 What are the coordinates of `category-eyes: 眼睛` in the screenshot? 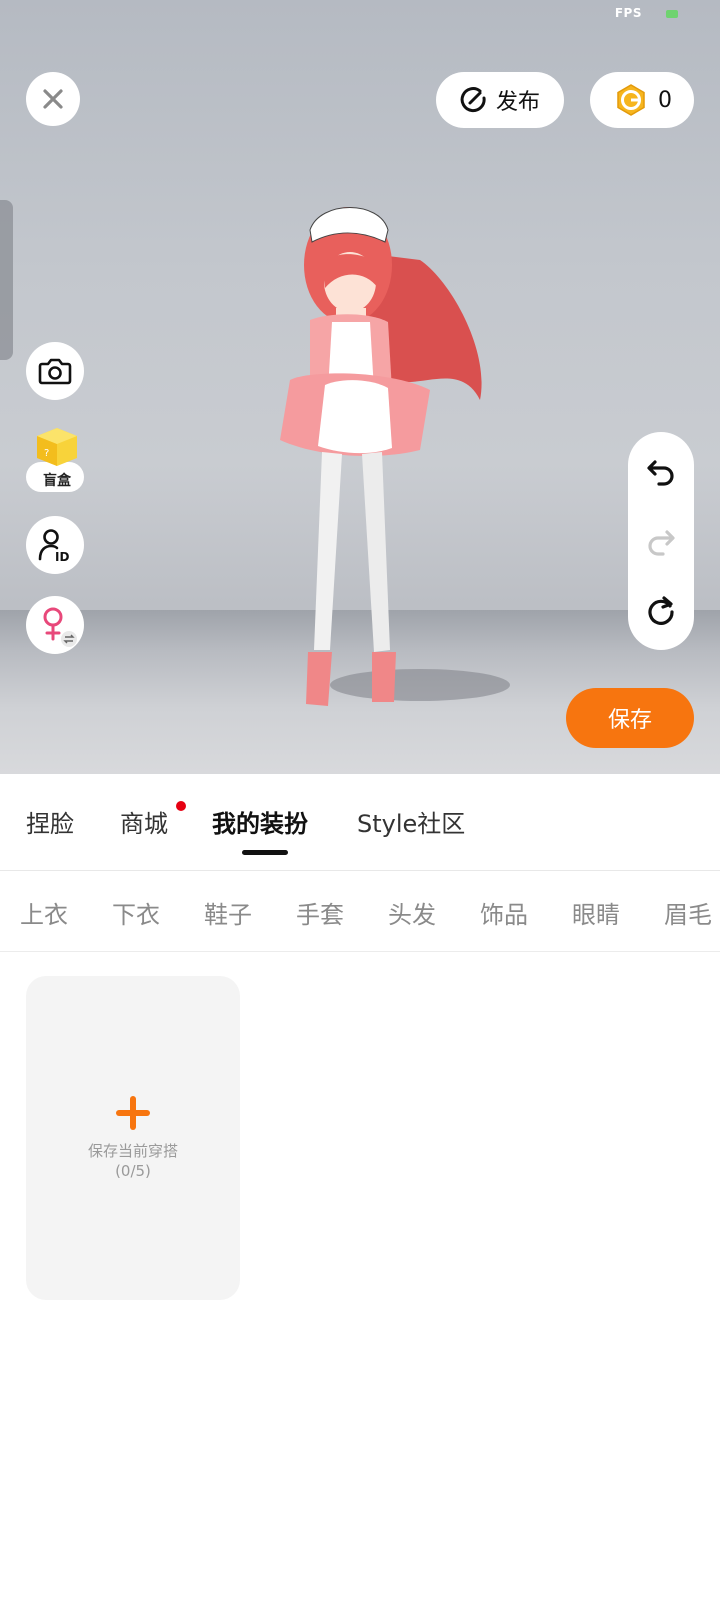 It's located at (596, 912).